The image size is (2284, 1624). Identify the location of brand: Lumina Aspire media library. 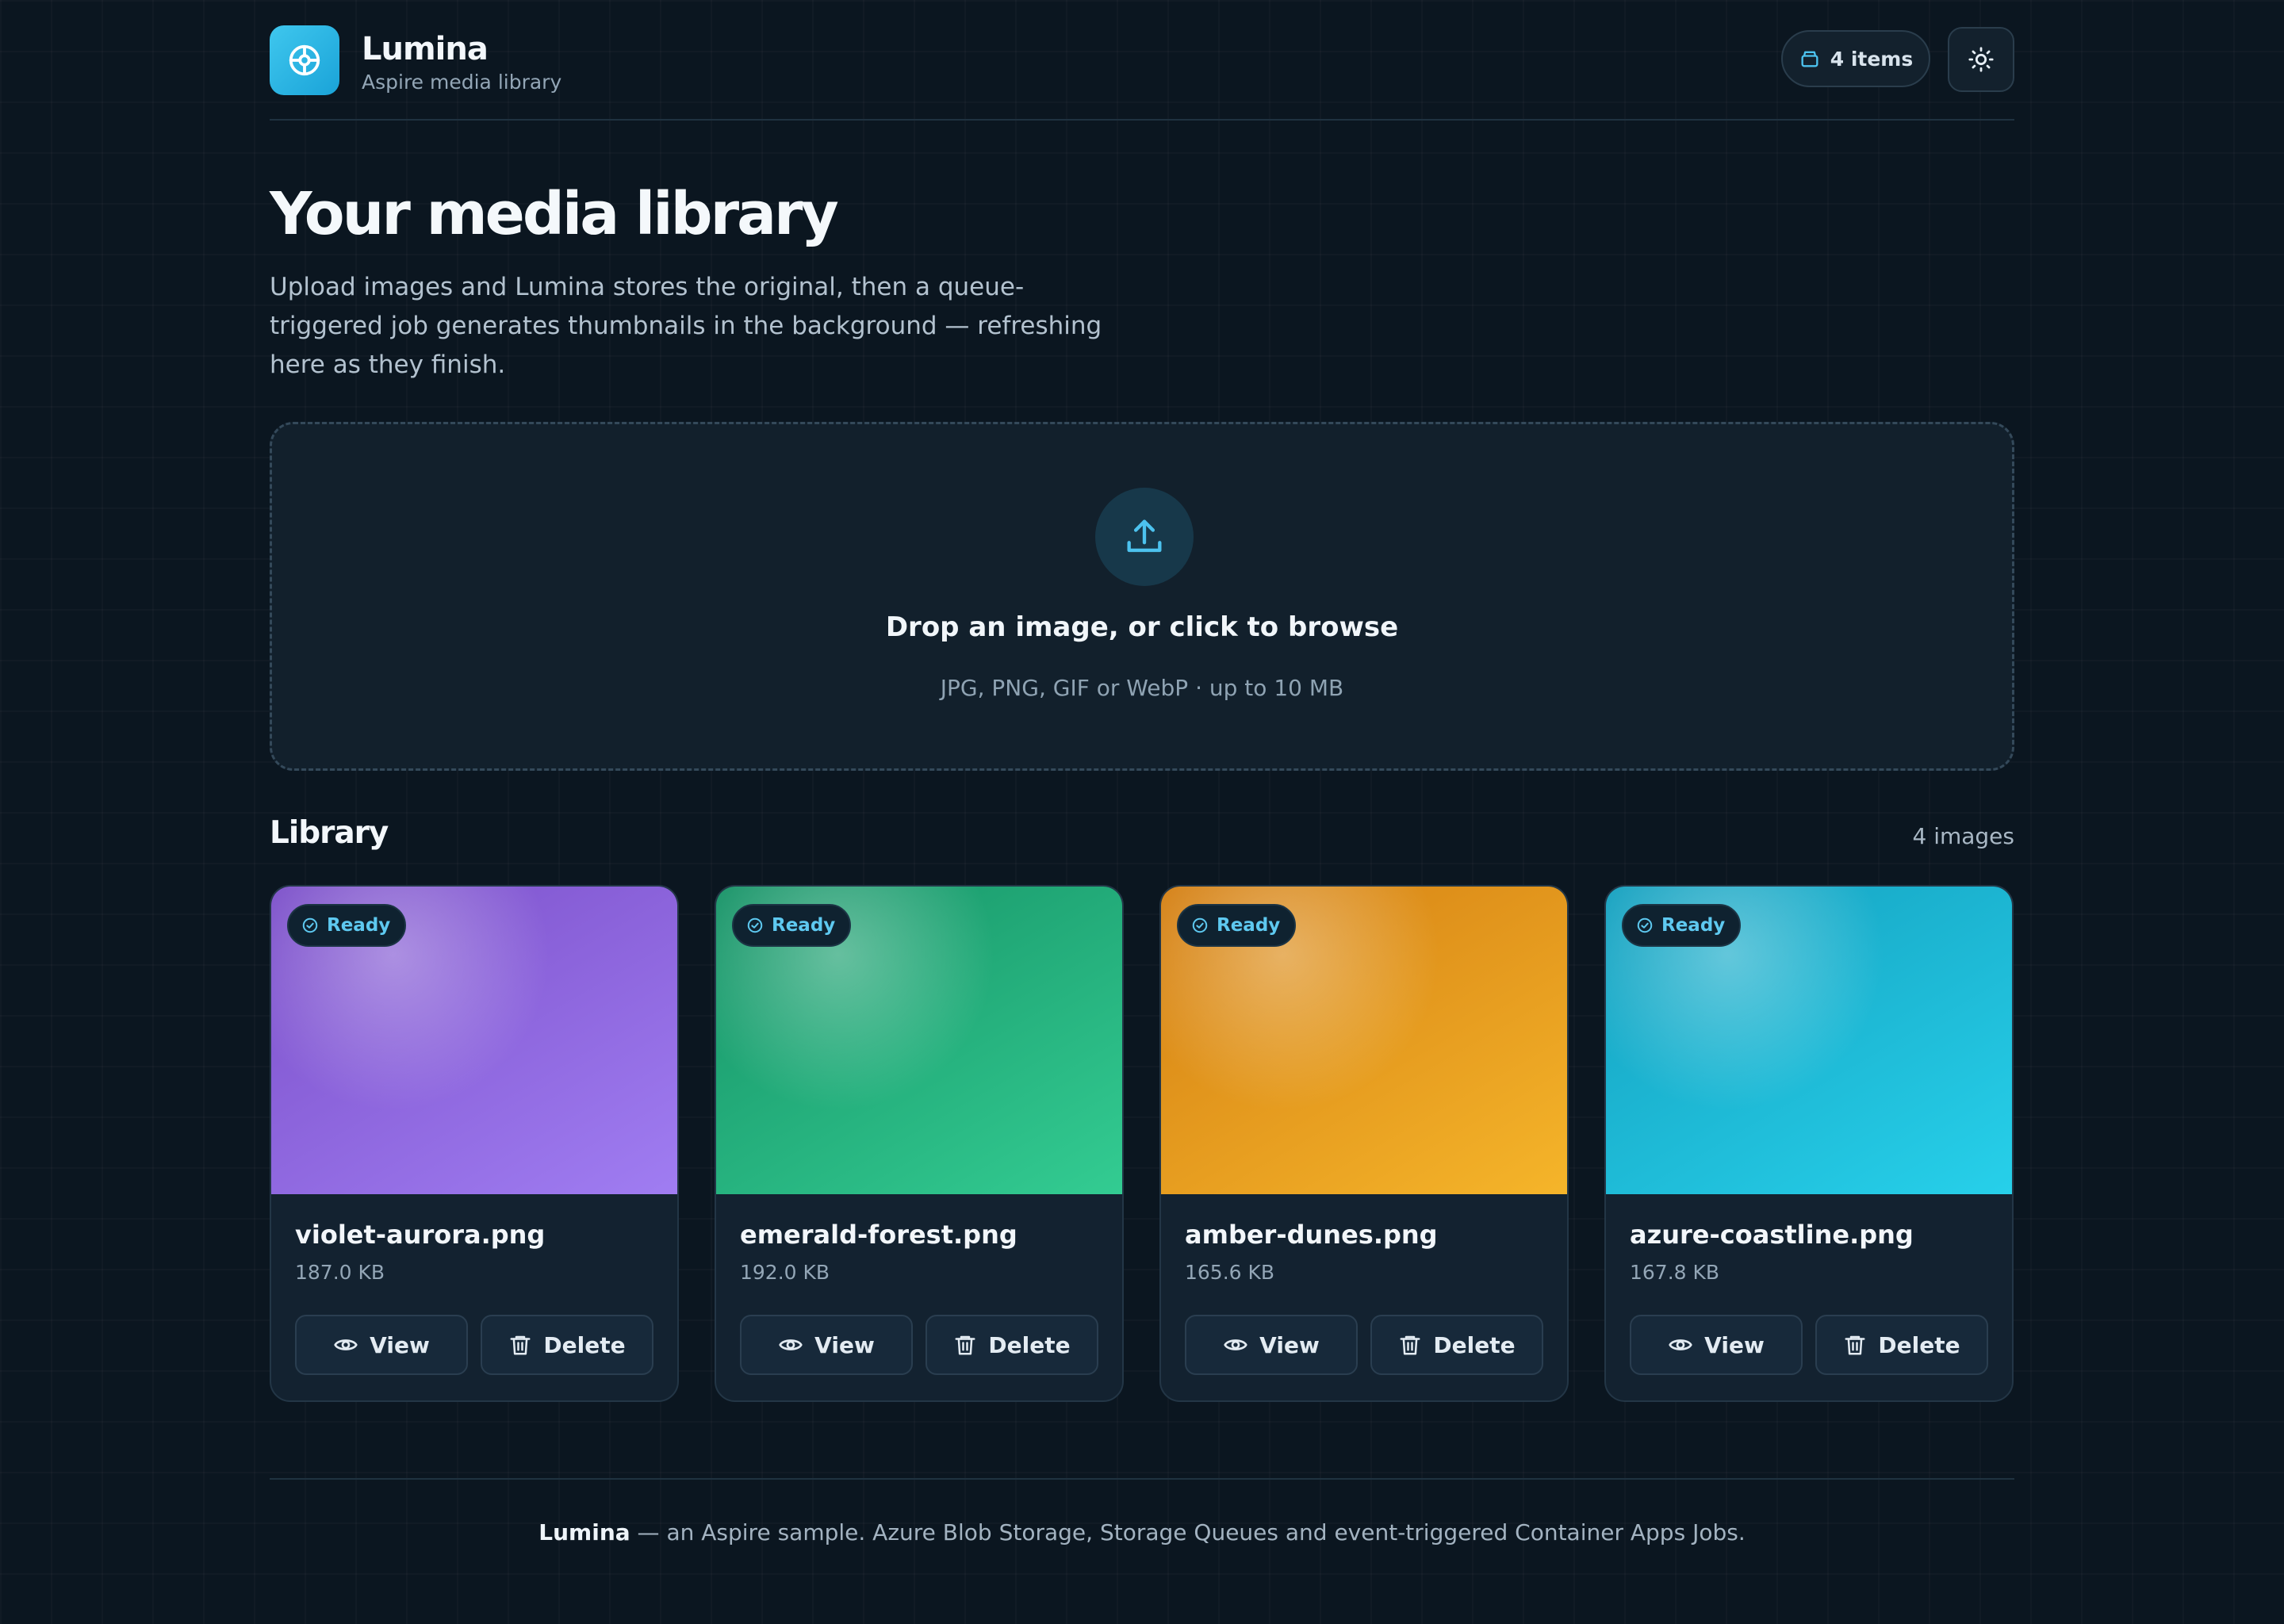
(461, 62).